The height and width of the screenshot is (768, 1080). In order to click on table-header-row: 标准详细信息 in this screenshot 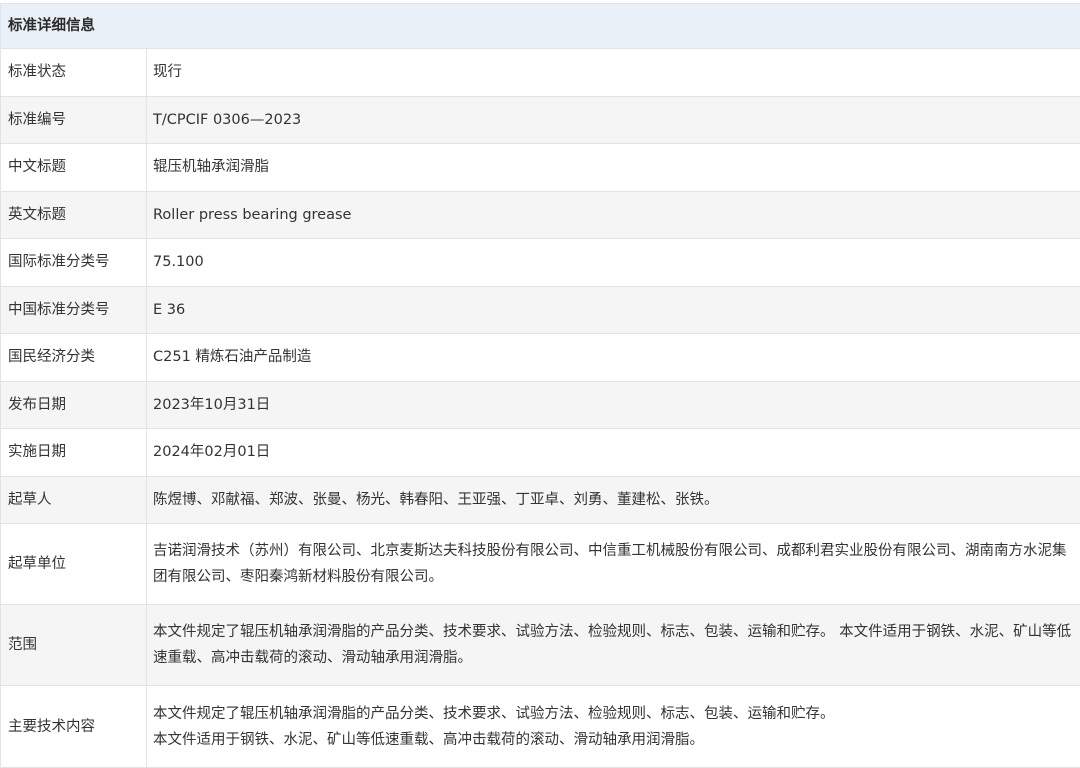, I will do `click(540, 26)`.